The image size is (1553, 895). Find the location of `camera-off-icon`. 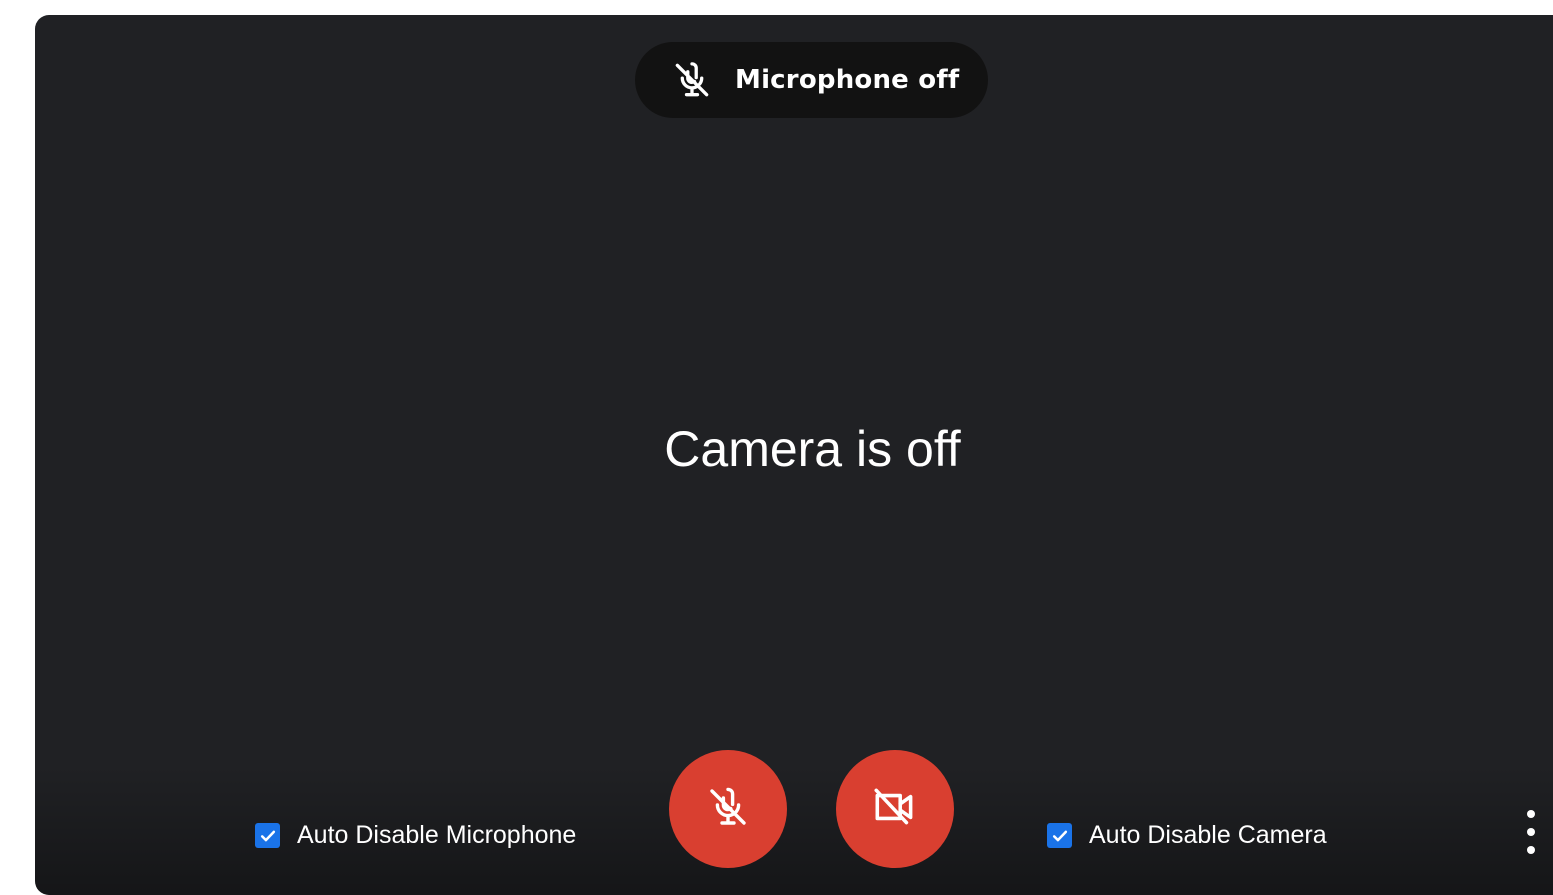

camera-off-icon is located at coordinates (895, 809).